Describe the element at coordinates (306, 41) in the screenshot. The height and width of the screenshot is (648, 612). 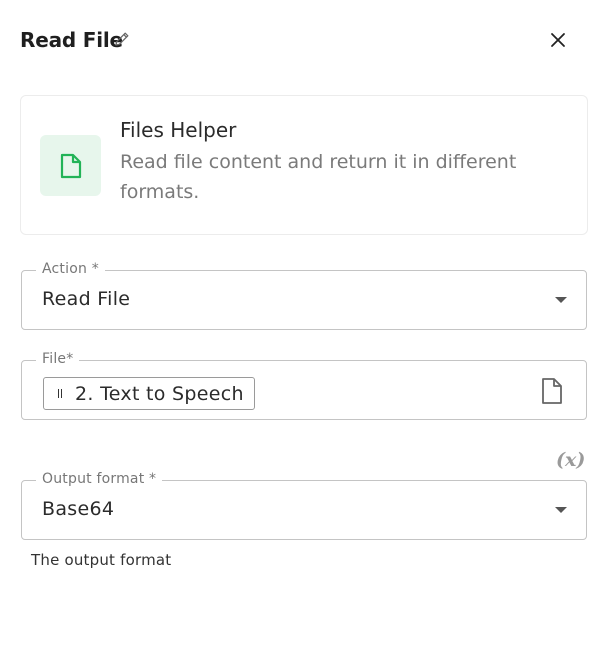
I see `panel-header: Read File` at that location.